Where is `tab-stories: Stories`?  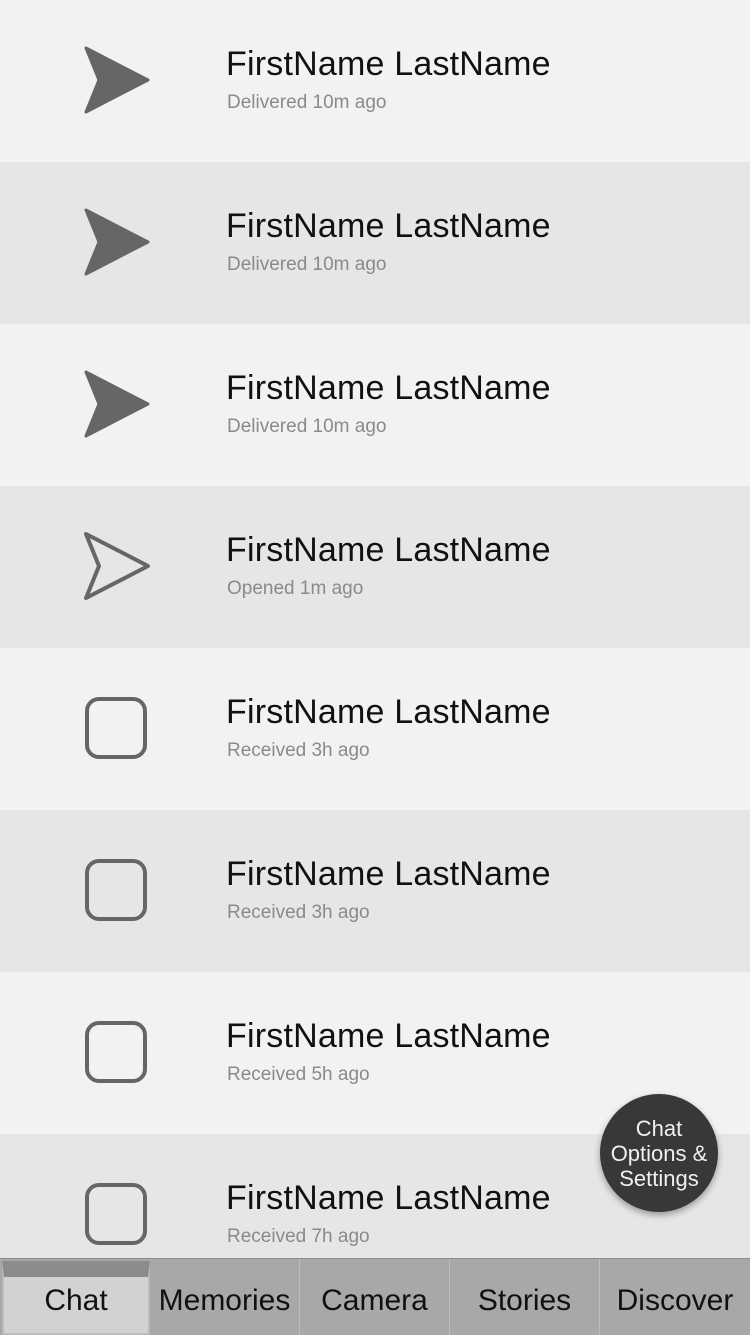
tab-stories: Stories is located at coordinates (525, 1297).